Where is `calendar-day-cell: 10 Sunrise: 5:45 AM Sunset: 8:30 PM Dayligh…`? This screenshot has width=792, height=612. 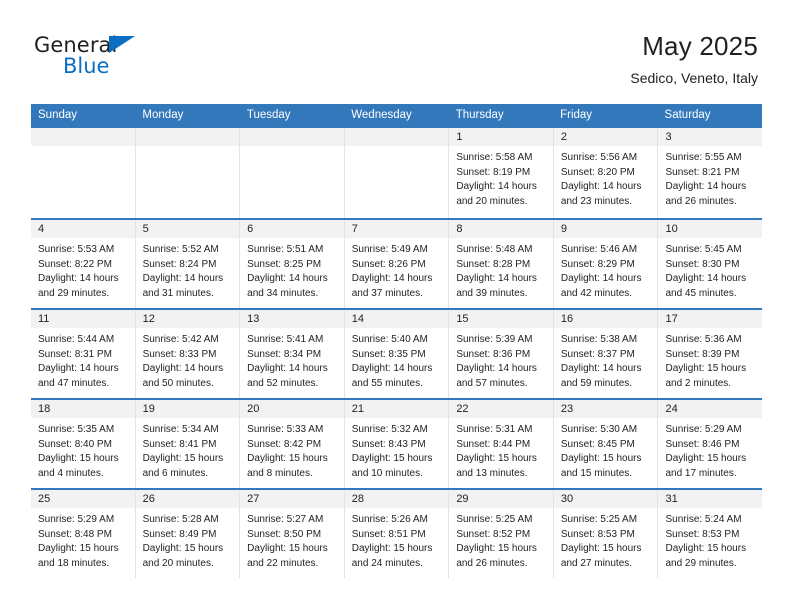 calendar-day-cell: 10 Sunrise: 5:45 AM Sunset: 8:30 PM Dayligh… is located at coordinates (710, 264).